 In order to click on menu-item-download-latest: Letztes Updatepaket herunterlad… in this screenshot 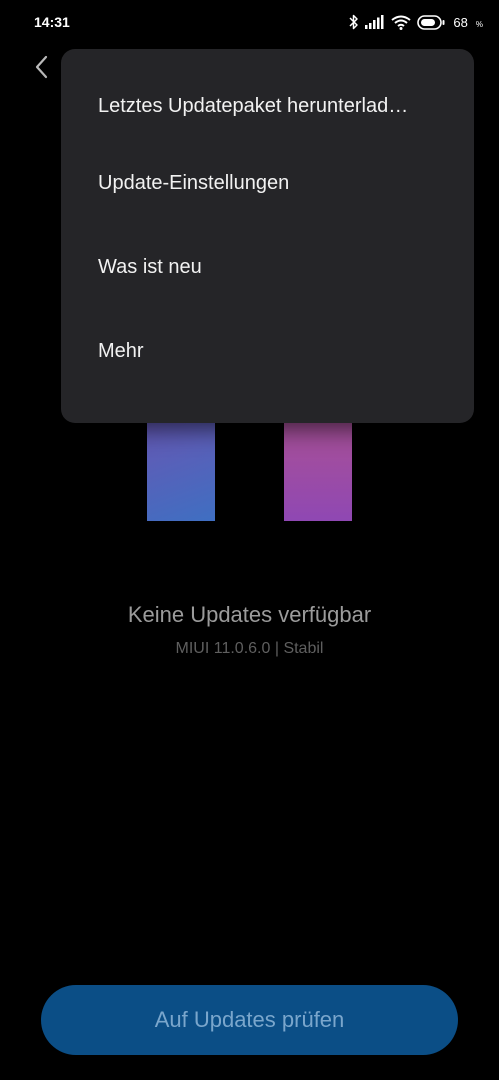, I will do `click(267, 106)`.